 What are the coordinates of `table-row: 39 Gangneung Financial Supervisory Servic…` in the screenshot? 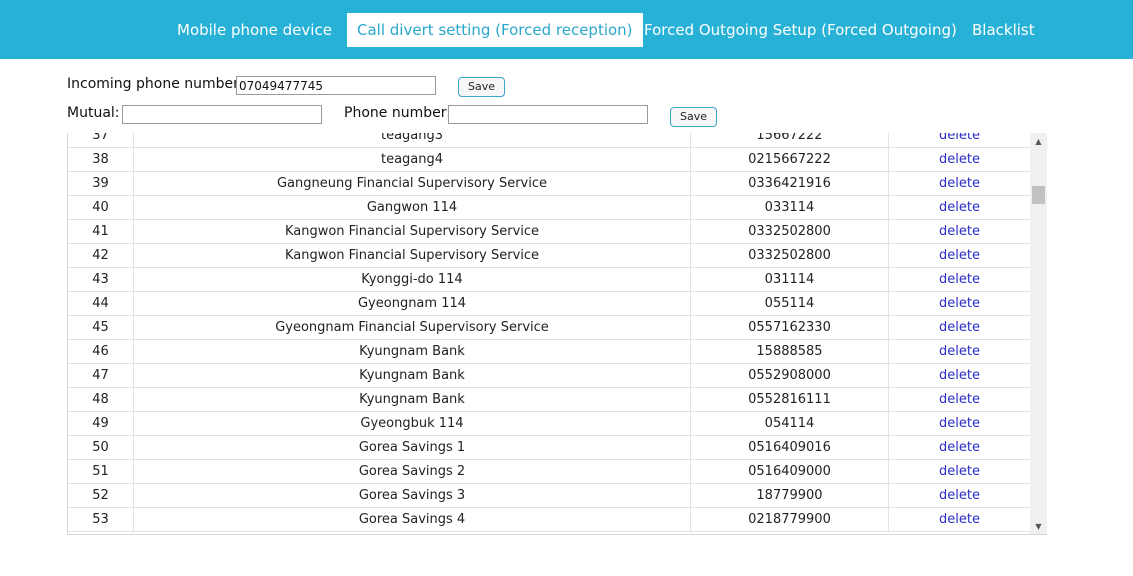 It's located at (549, 184).